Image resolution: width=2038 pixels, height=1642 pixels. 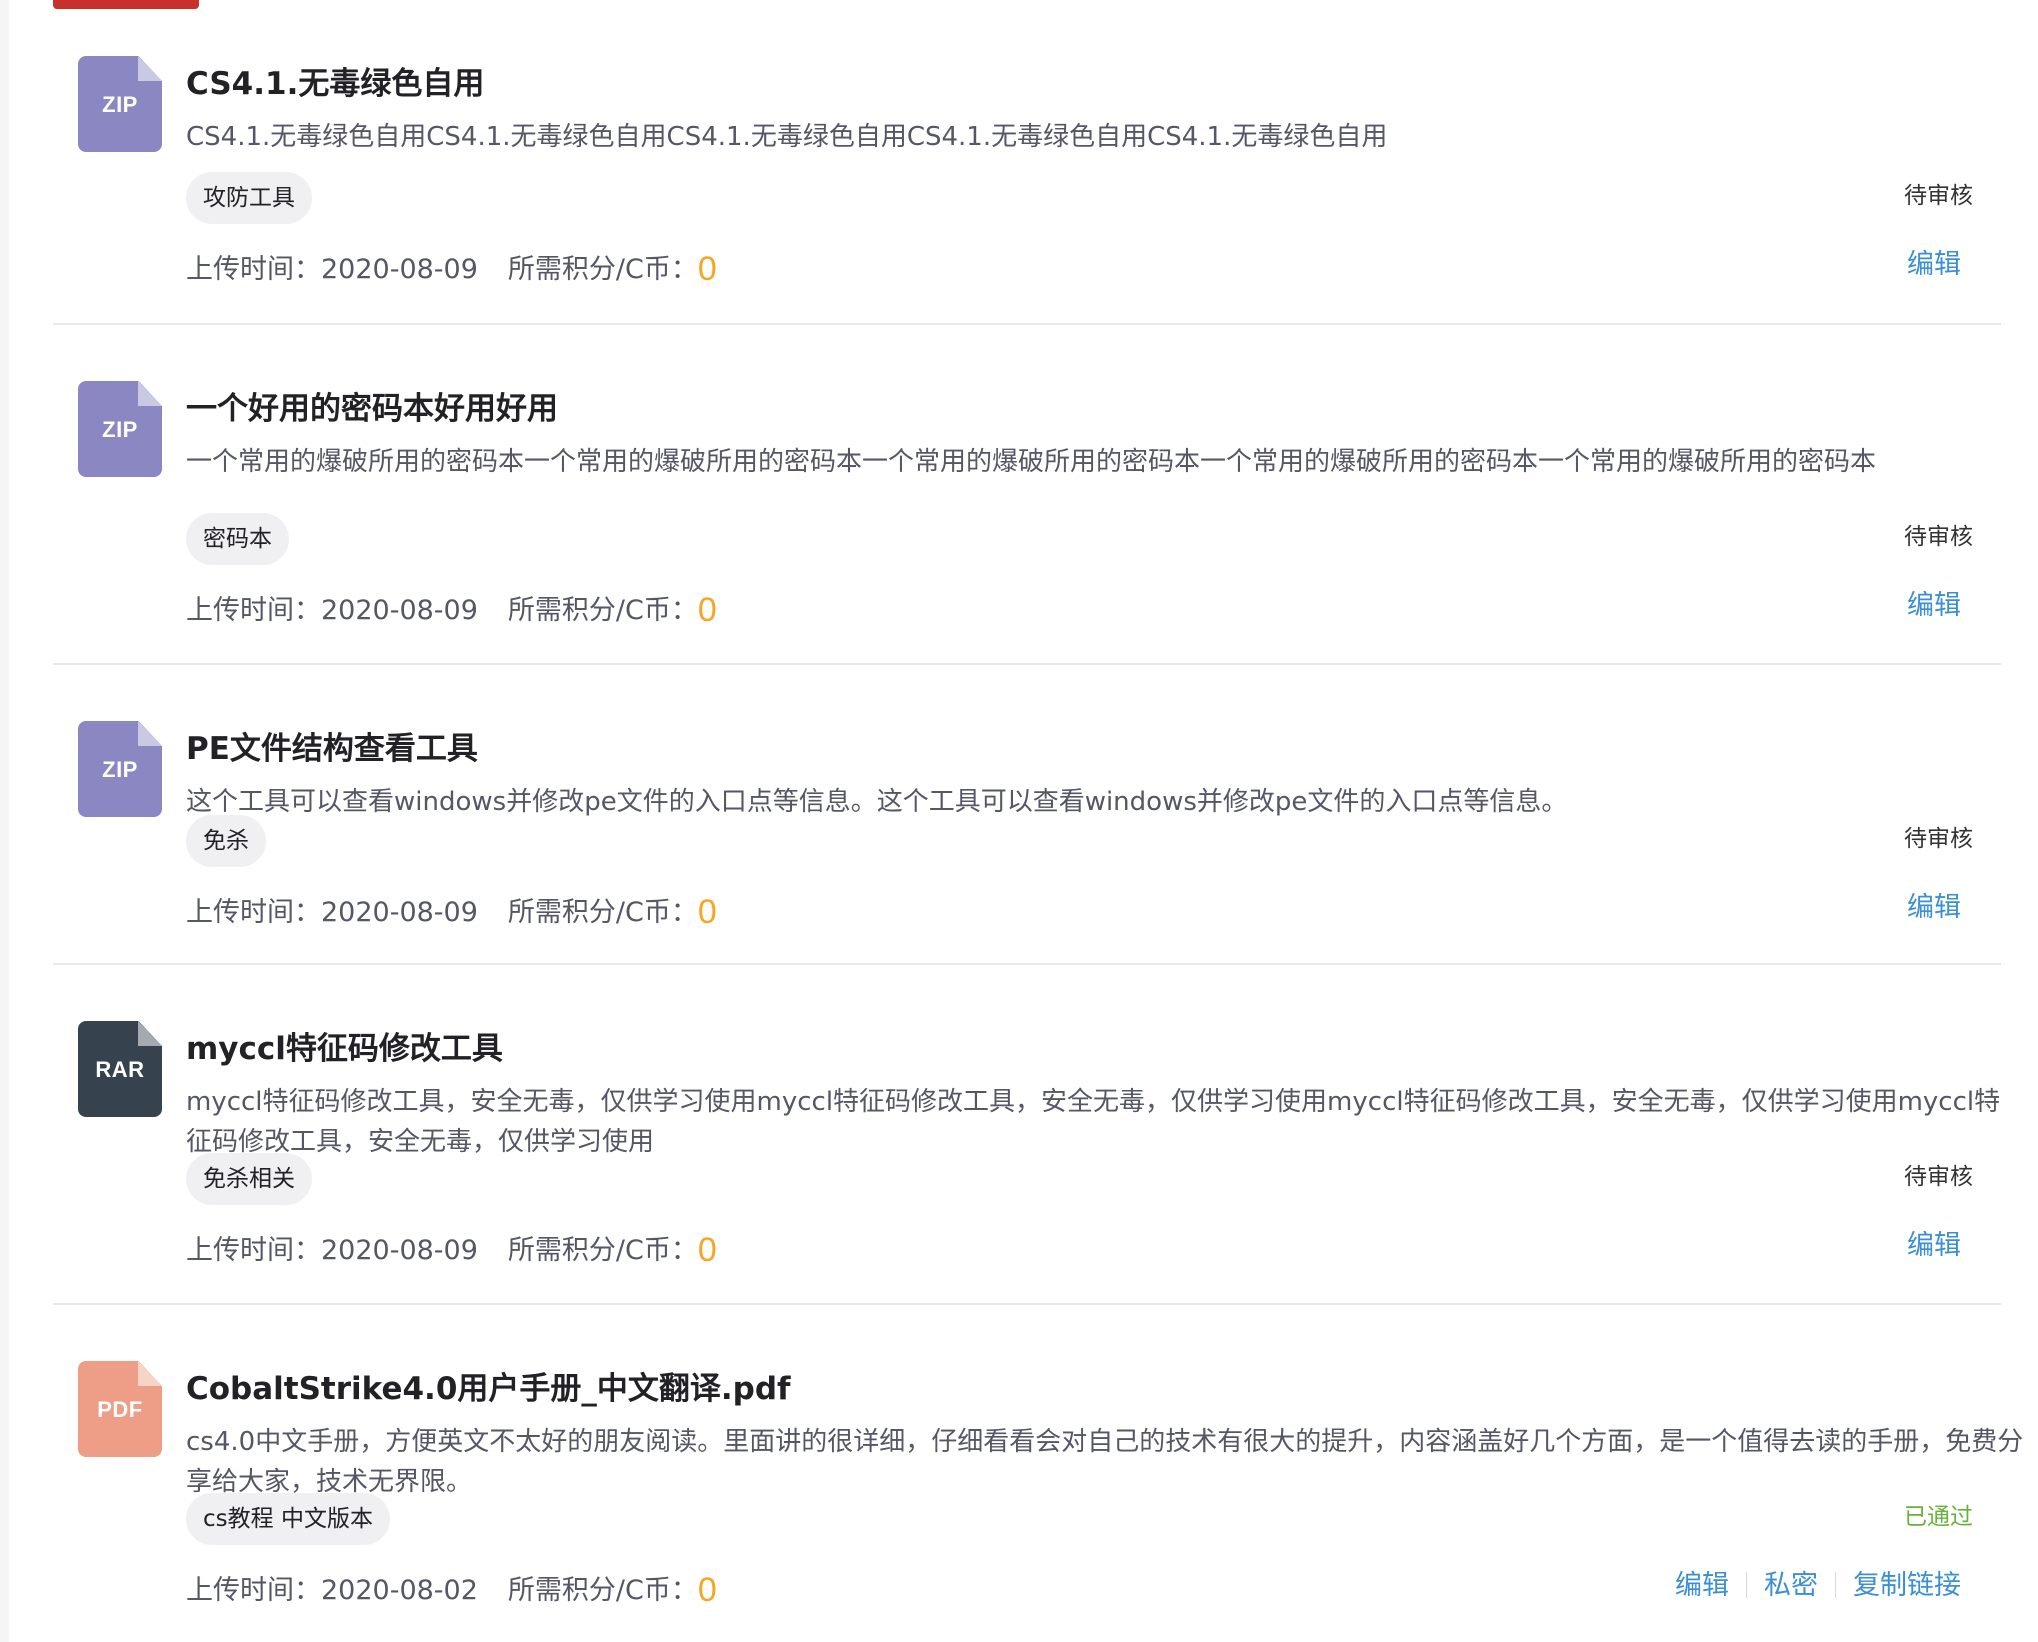 What do you see at coordinates (226, 841) in the screenshot?
I see `resource-tag: 免杀` at bounding box center [226, 841].